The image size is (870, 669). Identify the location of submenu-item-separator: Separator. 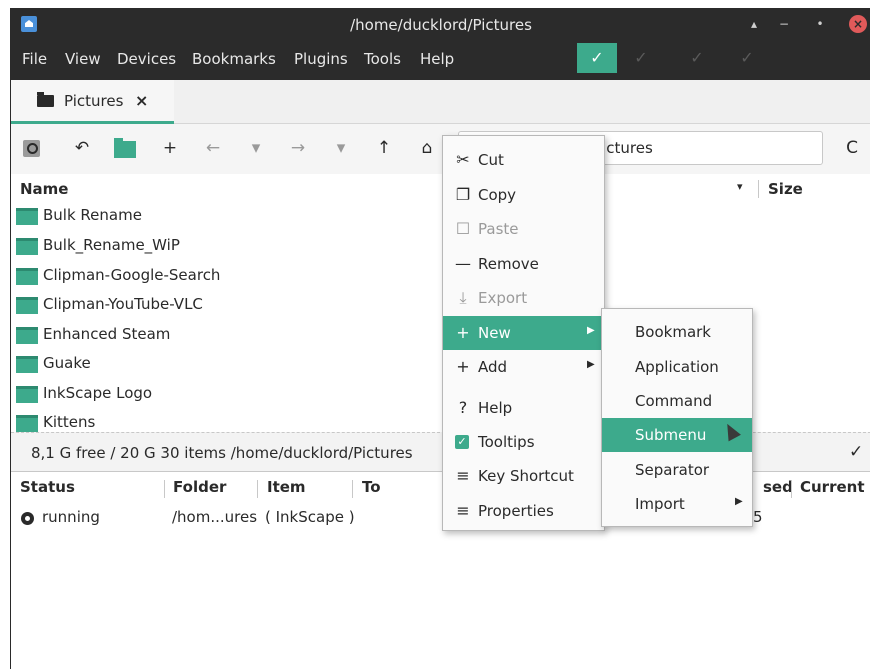
(677, 470).